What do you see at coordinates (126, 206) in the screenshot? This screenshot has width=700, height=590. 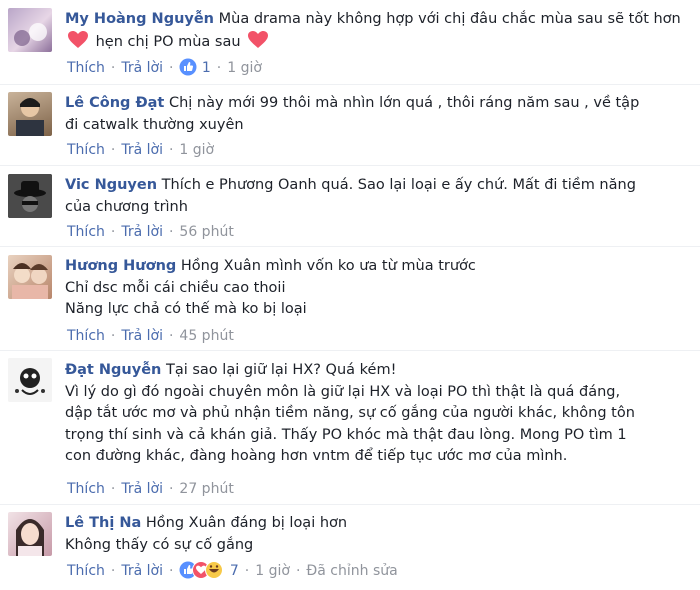 I see `comment-text-cont: của chương trình` at bounding box center [126, 206].